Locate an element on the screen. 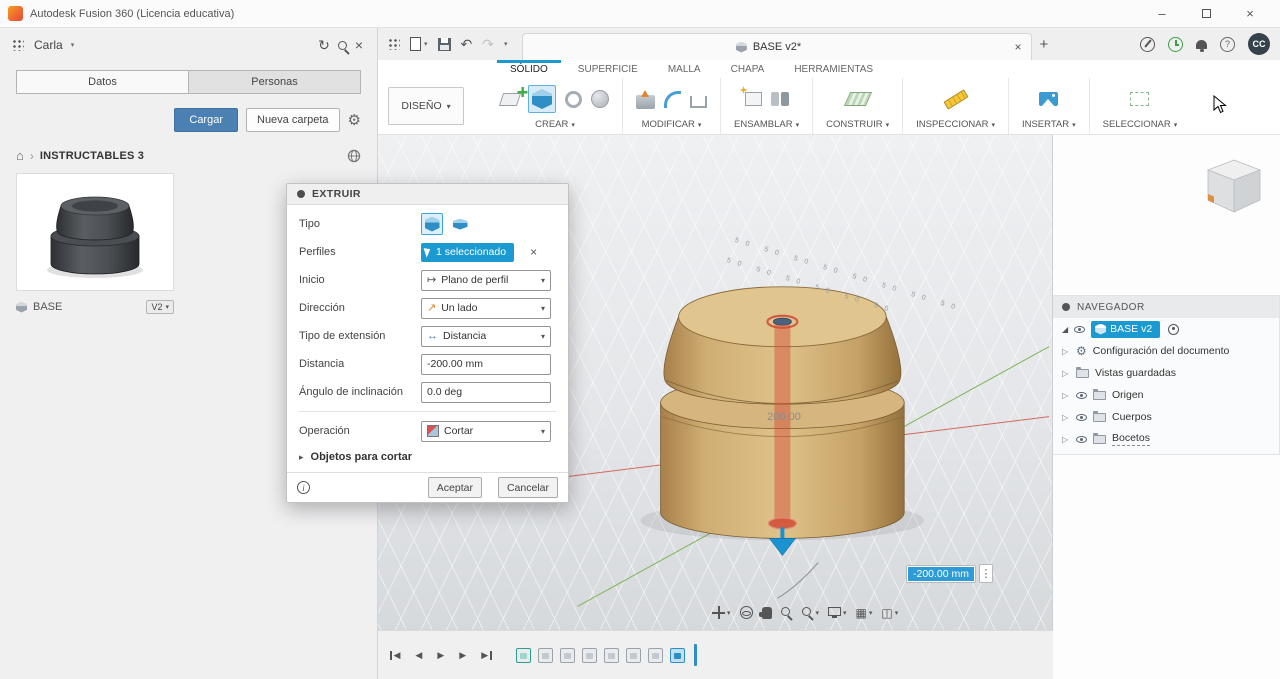 The width and height of the screenshot is (1280, 679). crear-menu: CREAR ▾ is located at coordinates (555, 124).